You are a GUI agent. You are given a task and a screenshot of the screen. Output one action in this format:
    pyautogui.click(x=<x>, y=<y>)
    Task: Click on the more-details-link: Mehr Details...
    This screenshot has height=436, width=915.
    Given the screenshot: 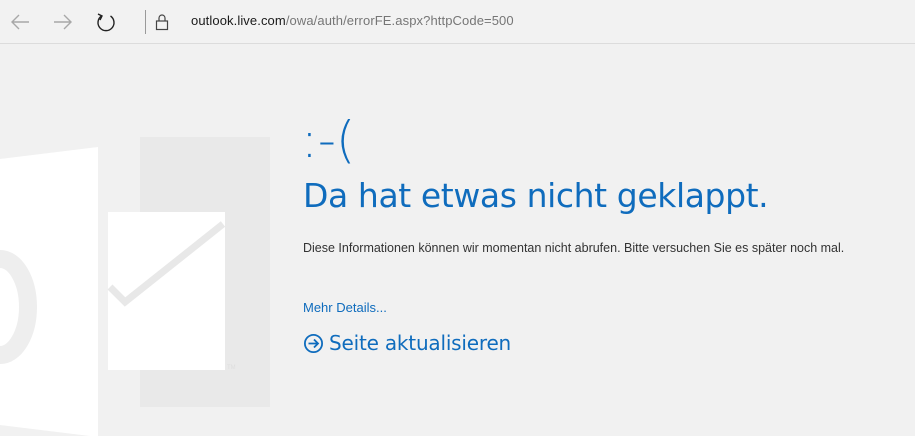 What is the action you would take?
    pyautogui.click(x=345, y=307)
    